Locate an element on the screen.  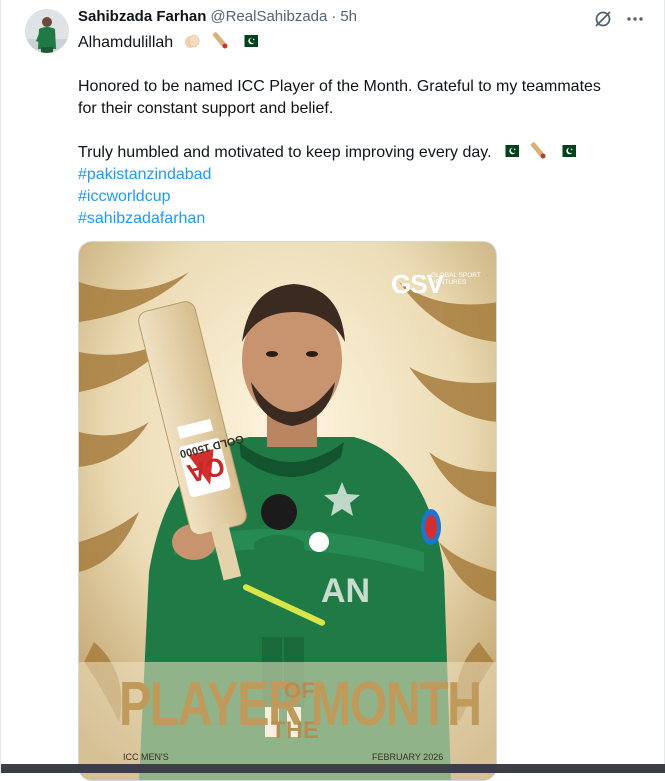
author-name: Sahibzada Farhan is located at coordinates (142, 16).